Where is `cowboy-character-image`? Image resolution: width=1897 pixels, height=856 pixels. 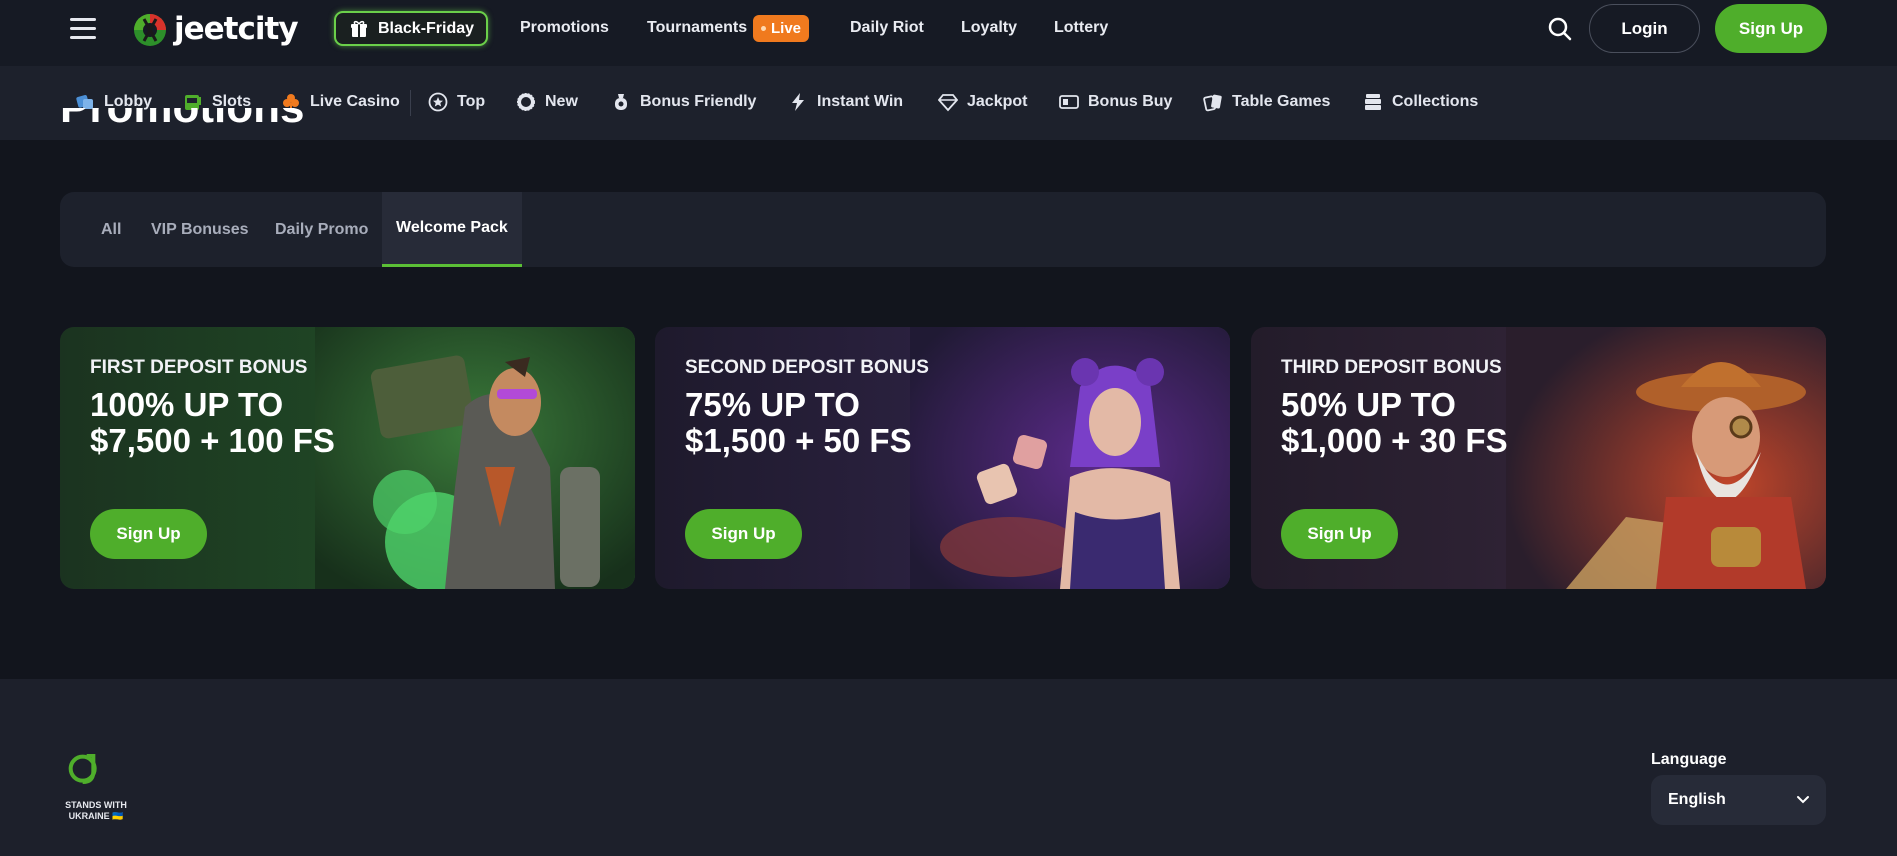
cowboy-character-image is located at coordinates (1666, 458).